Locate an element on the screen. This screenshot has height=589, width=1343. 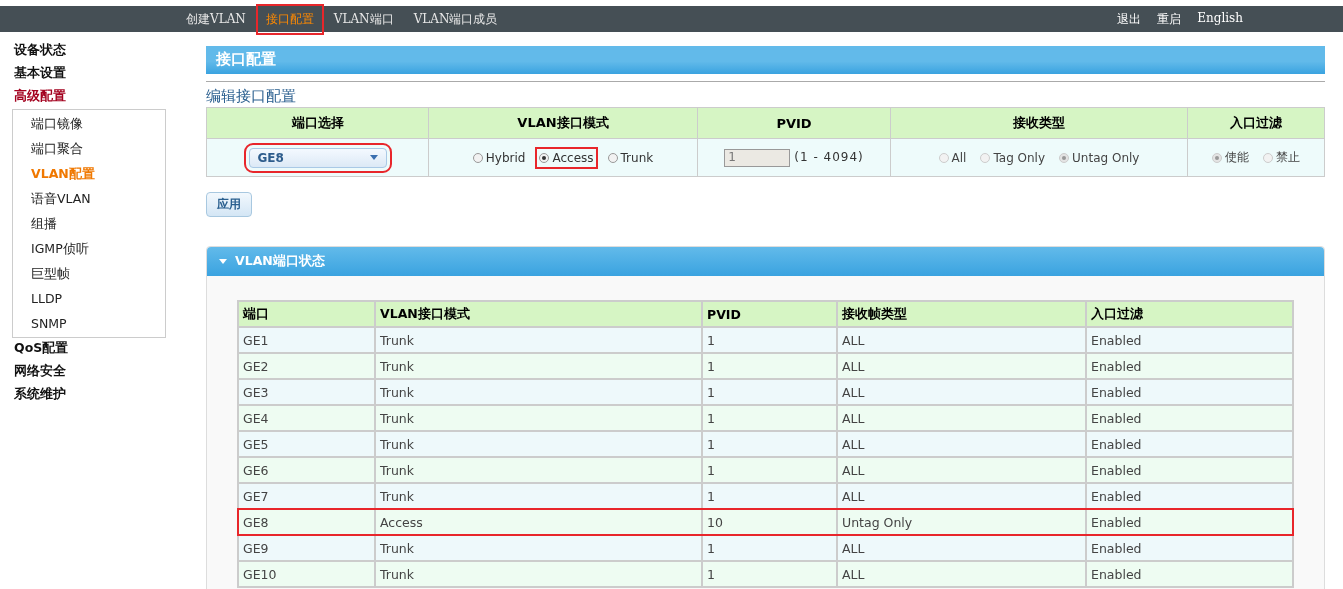
radio-option: Hybrid is located at coordinates (499, 157).